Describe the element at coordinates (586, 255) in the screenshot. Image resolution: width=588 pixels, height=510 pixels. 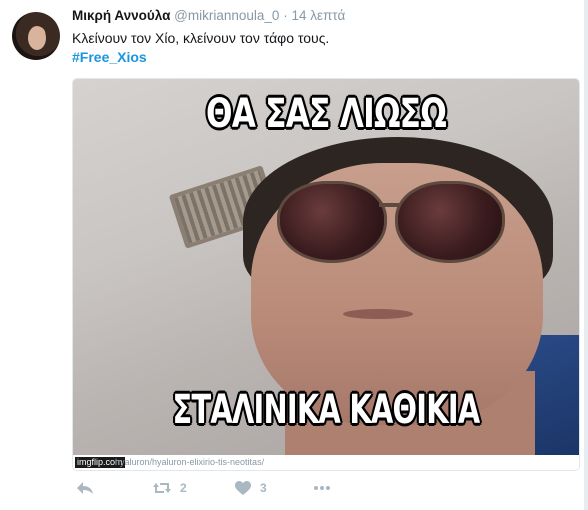
I see `timeline-border` at that location.